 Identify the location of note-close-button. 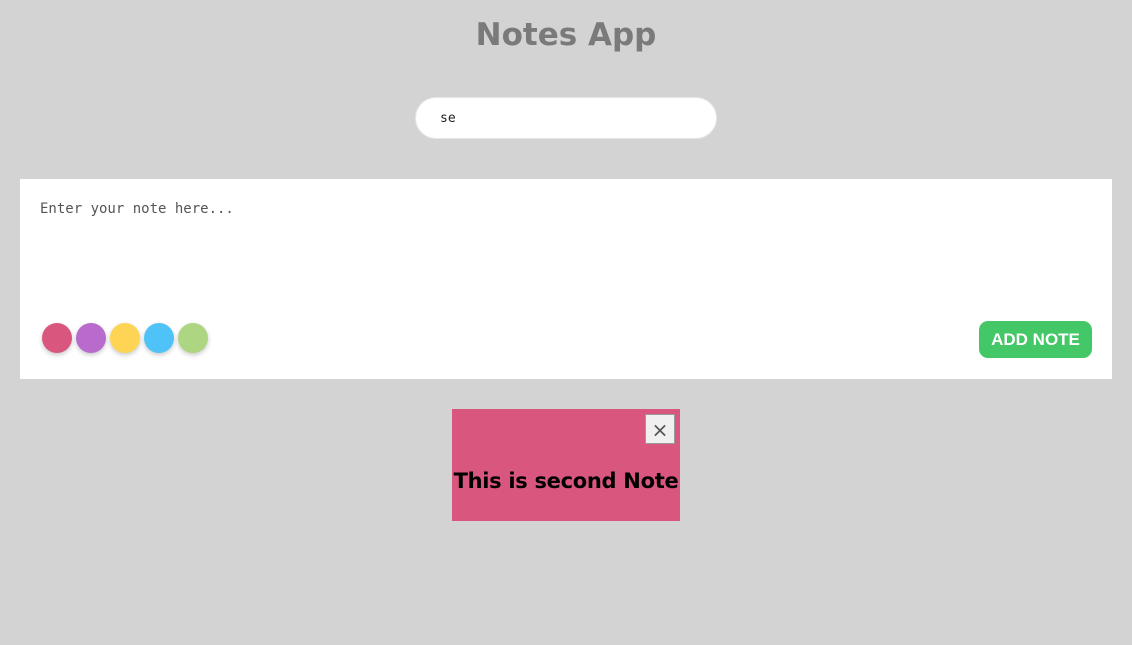
(660, 429).